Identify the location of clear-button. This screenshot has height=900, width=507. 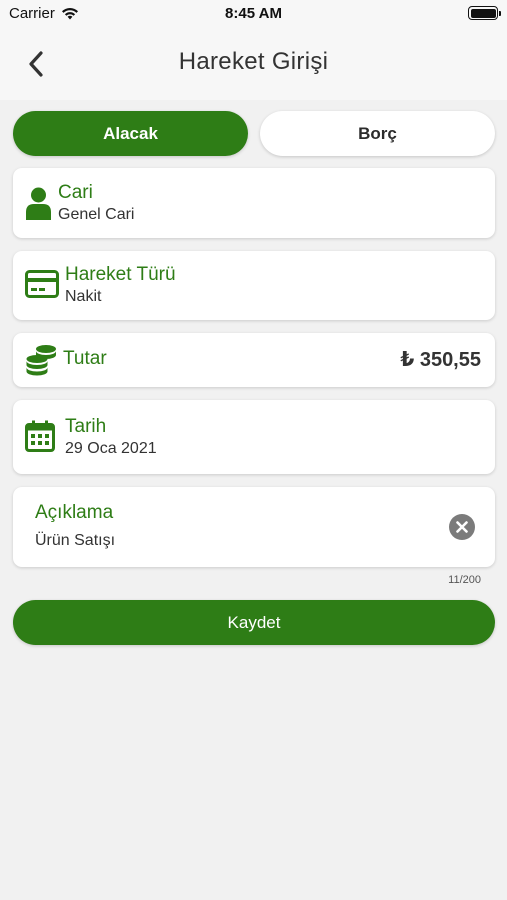
(462, 527).